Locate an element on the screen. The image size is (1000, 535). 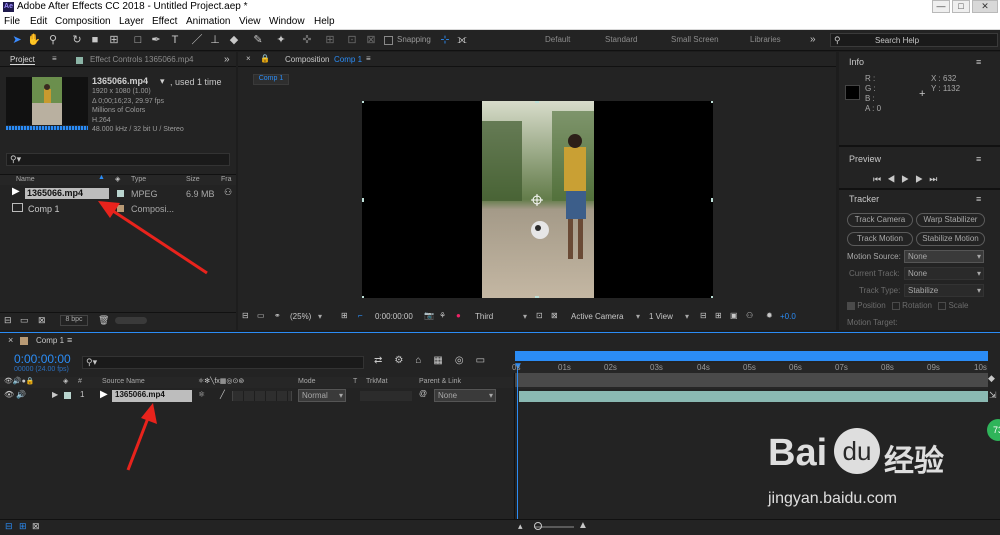
watermark-brand: Bai is located at coordinates (798, 453).